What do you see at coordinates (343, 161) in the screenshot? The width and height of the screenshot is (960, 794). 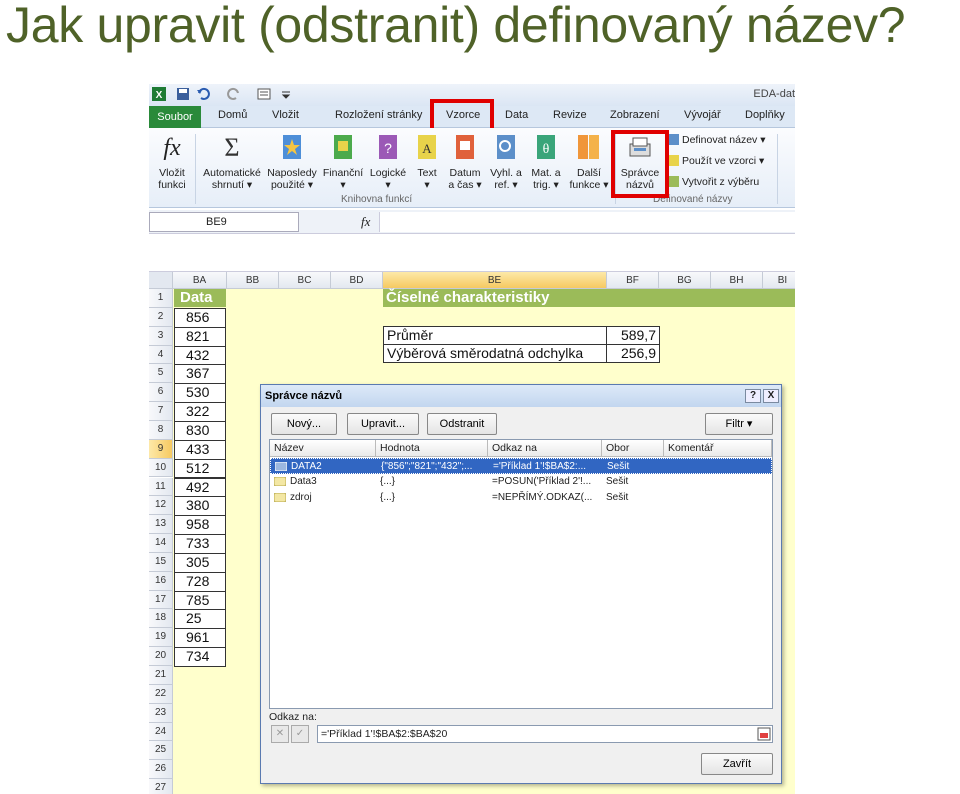 I see `financial-button: Finanční ▾` at bounding box center [343, 161].